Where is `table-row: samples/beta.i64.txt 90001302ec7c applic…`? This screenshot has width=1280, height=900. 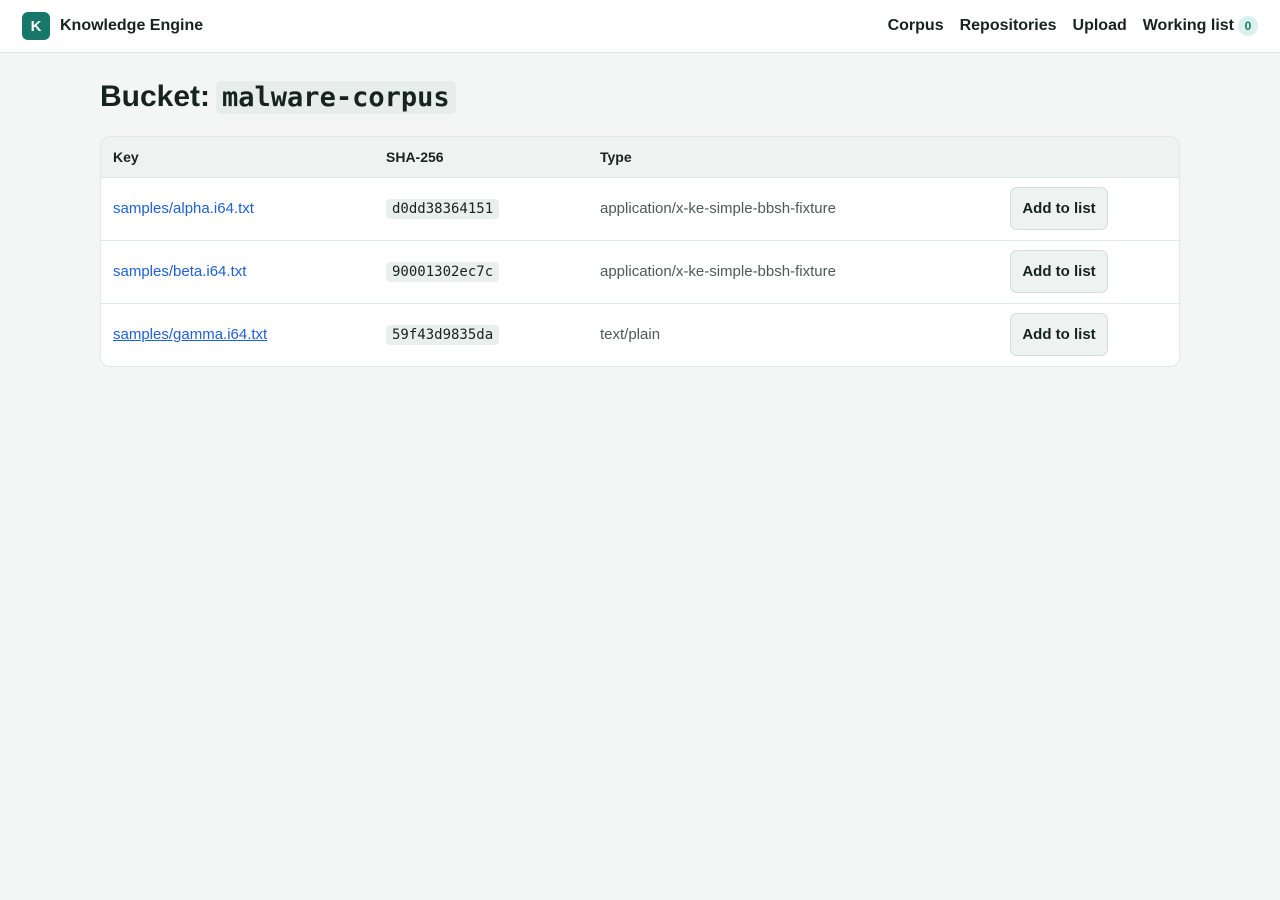 table-row: samples/beta.i64.txt 90001302ec7c applic… is located at coordinates (640, 272).